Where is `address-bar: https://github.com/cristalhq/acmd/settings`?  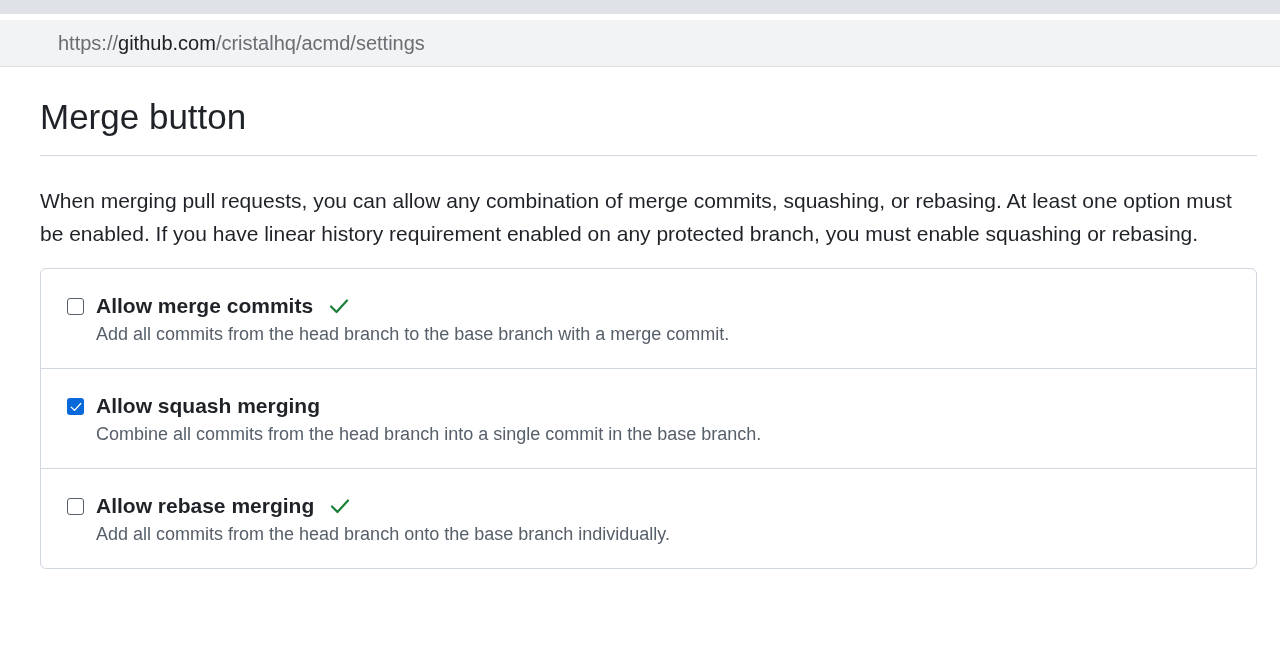
address-bar: https://github.com/cristalhq/acmd/settings is located at coordinates (640, 43).